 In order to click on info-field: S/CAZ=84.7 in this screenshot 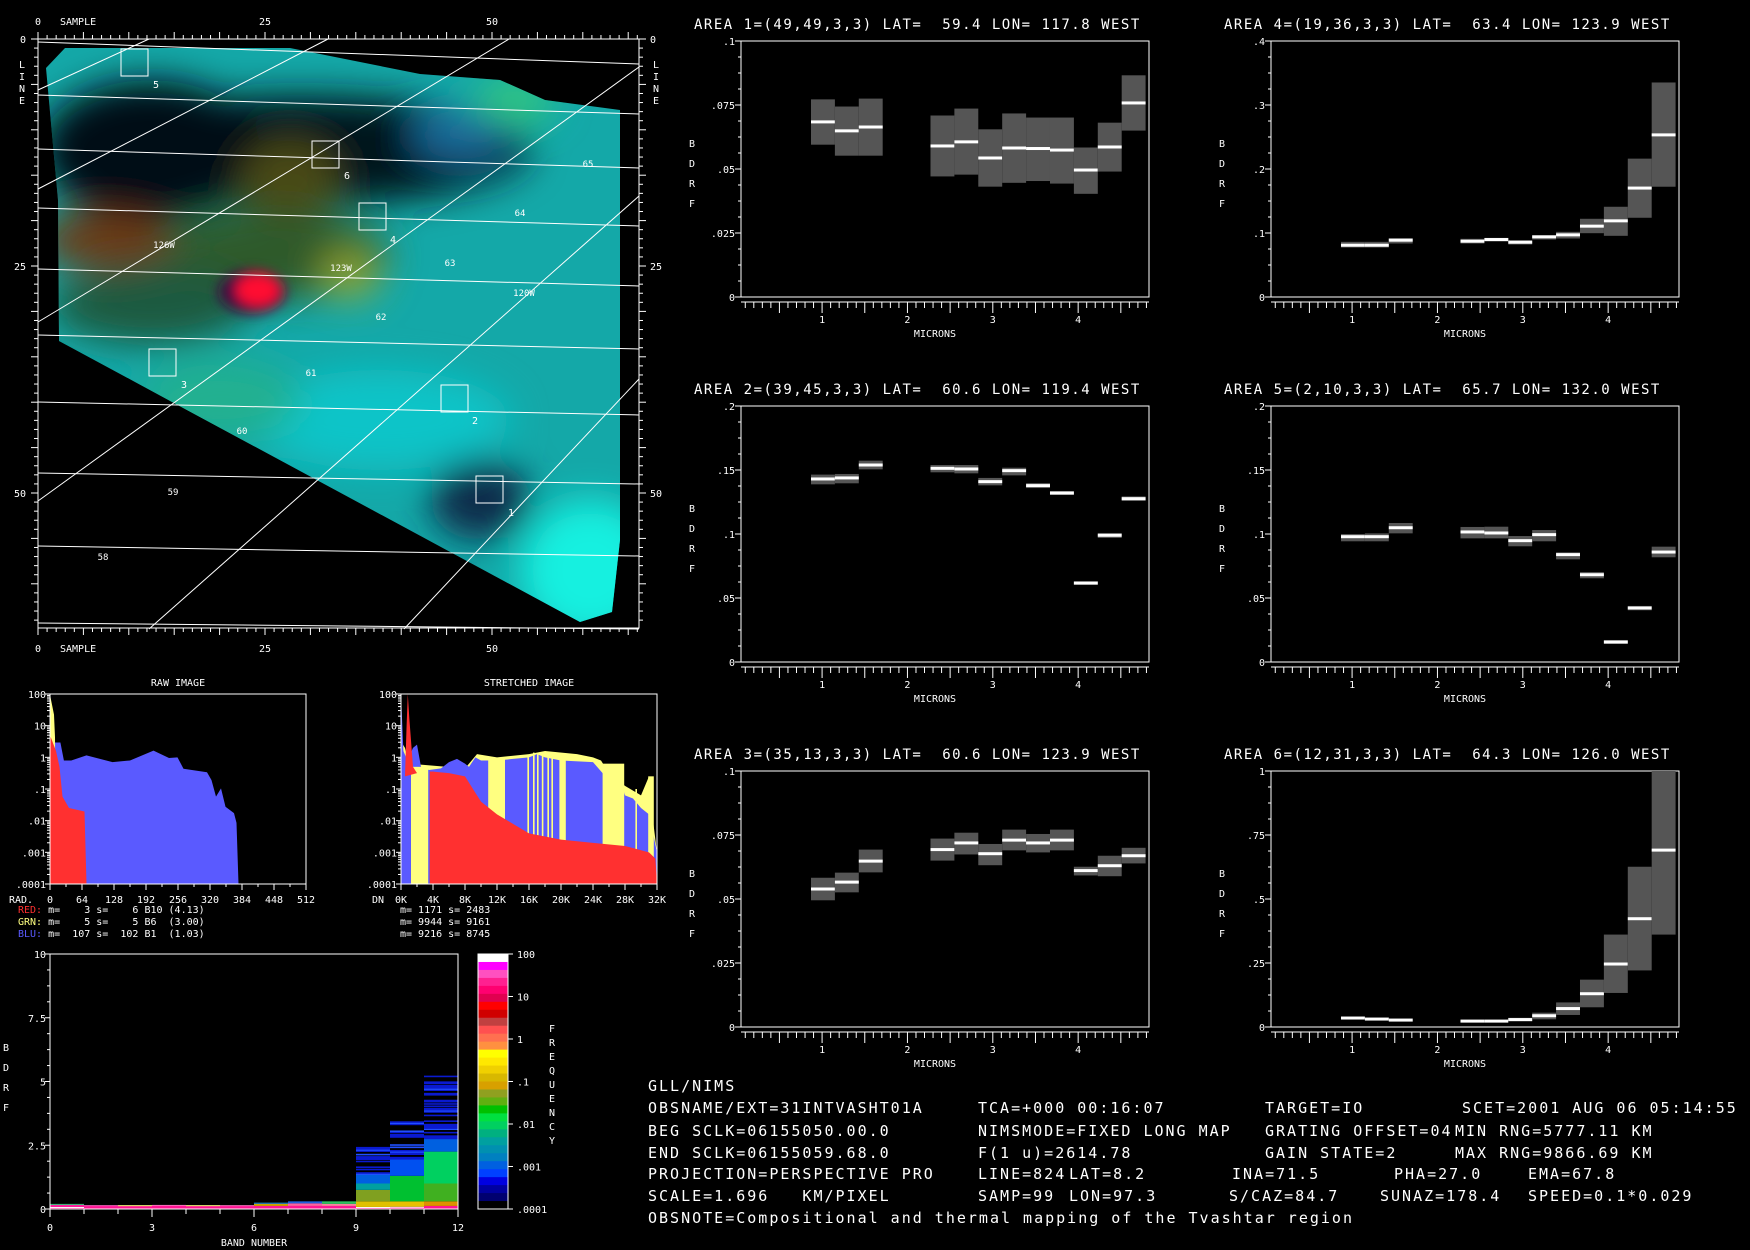, I will do `click(1284, 1196)`.